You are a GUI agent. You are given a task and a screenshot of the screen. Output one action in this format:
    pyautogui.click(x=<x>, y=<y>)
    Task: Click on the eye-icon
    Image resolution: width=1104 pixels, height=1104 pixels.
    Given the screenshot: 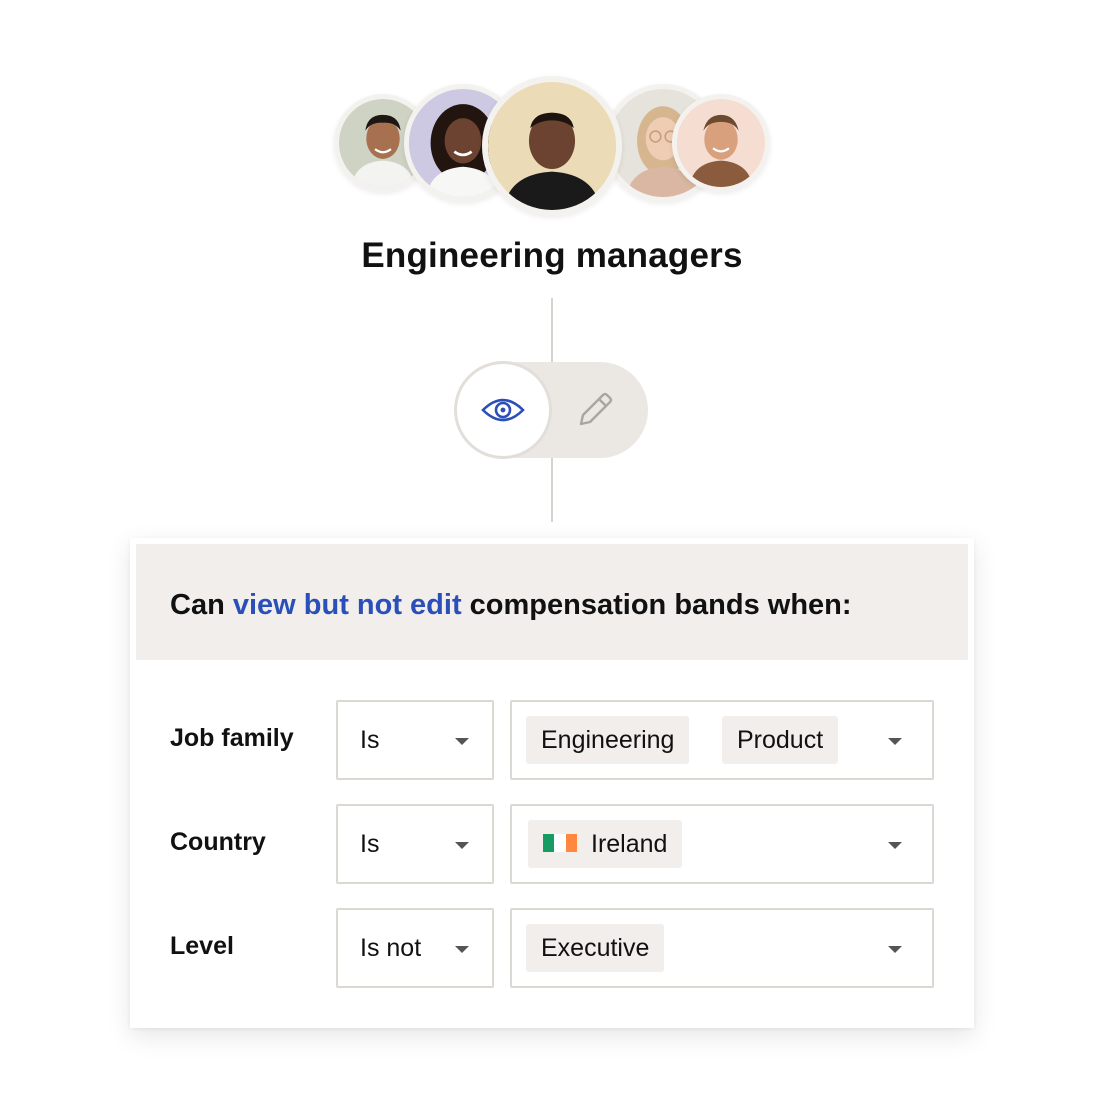 What is the action you would take?
    pyautogui.click(x=503, y=410)
    